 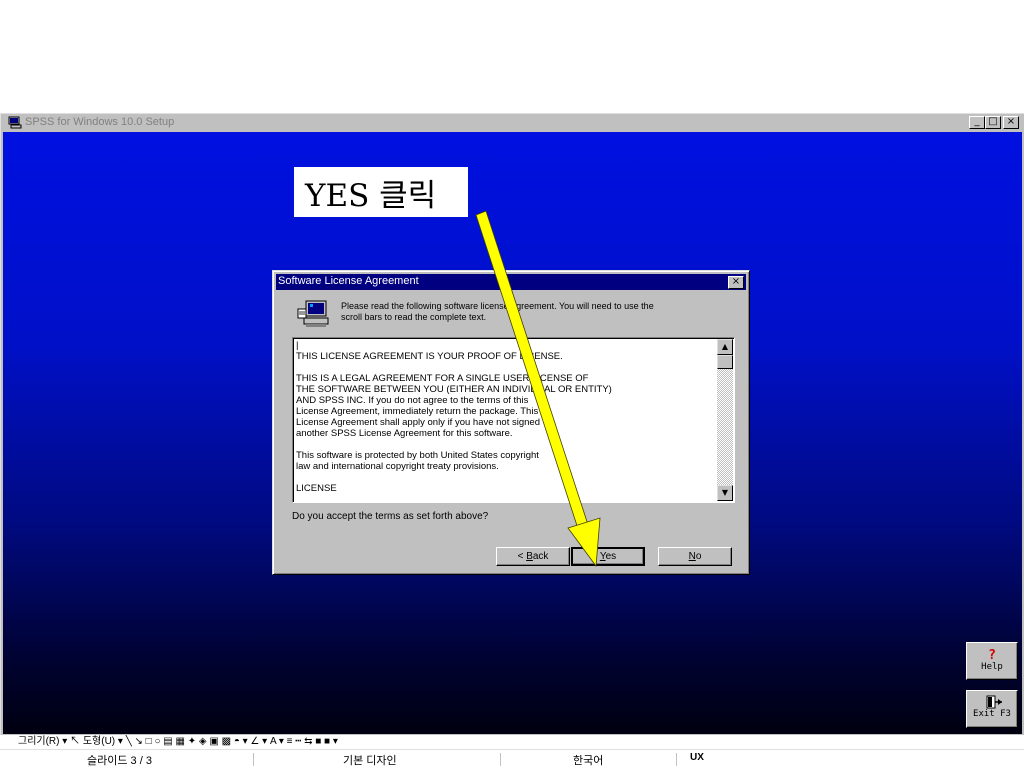 I want to click on dialog-title: Software License Agreement, so click(x=348, y=281).